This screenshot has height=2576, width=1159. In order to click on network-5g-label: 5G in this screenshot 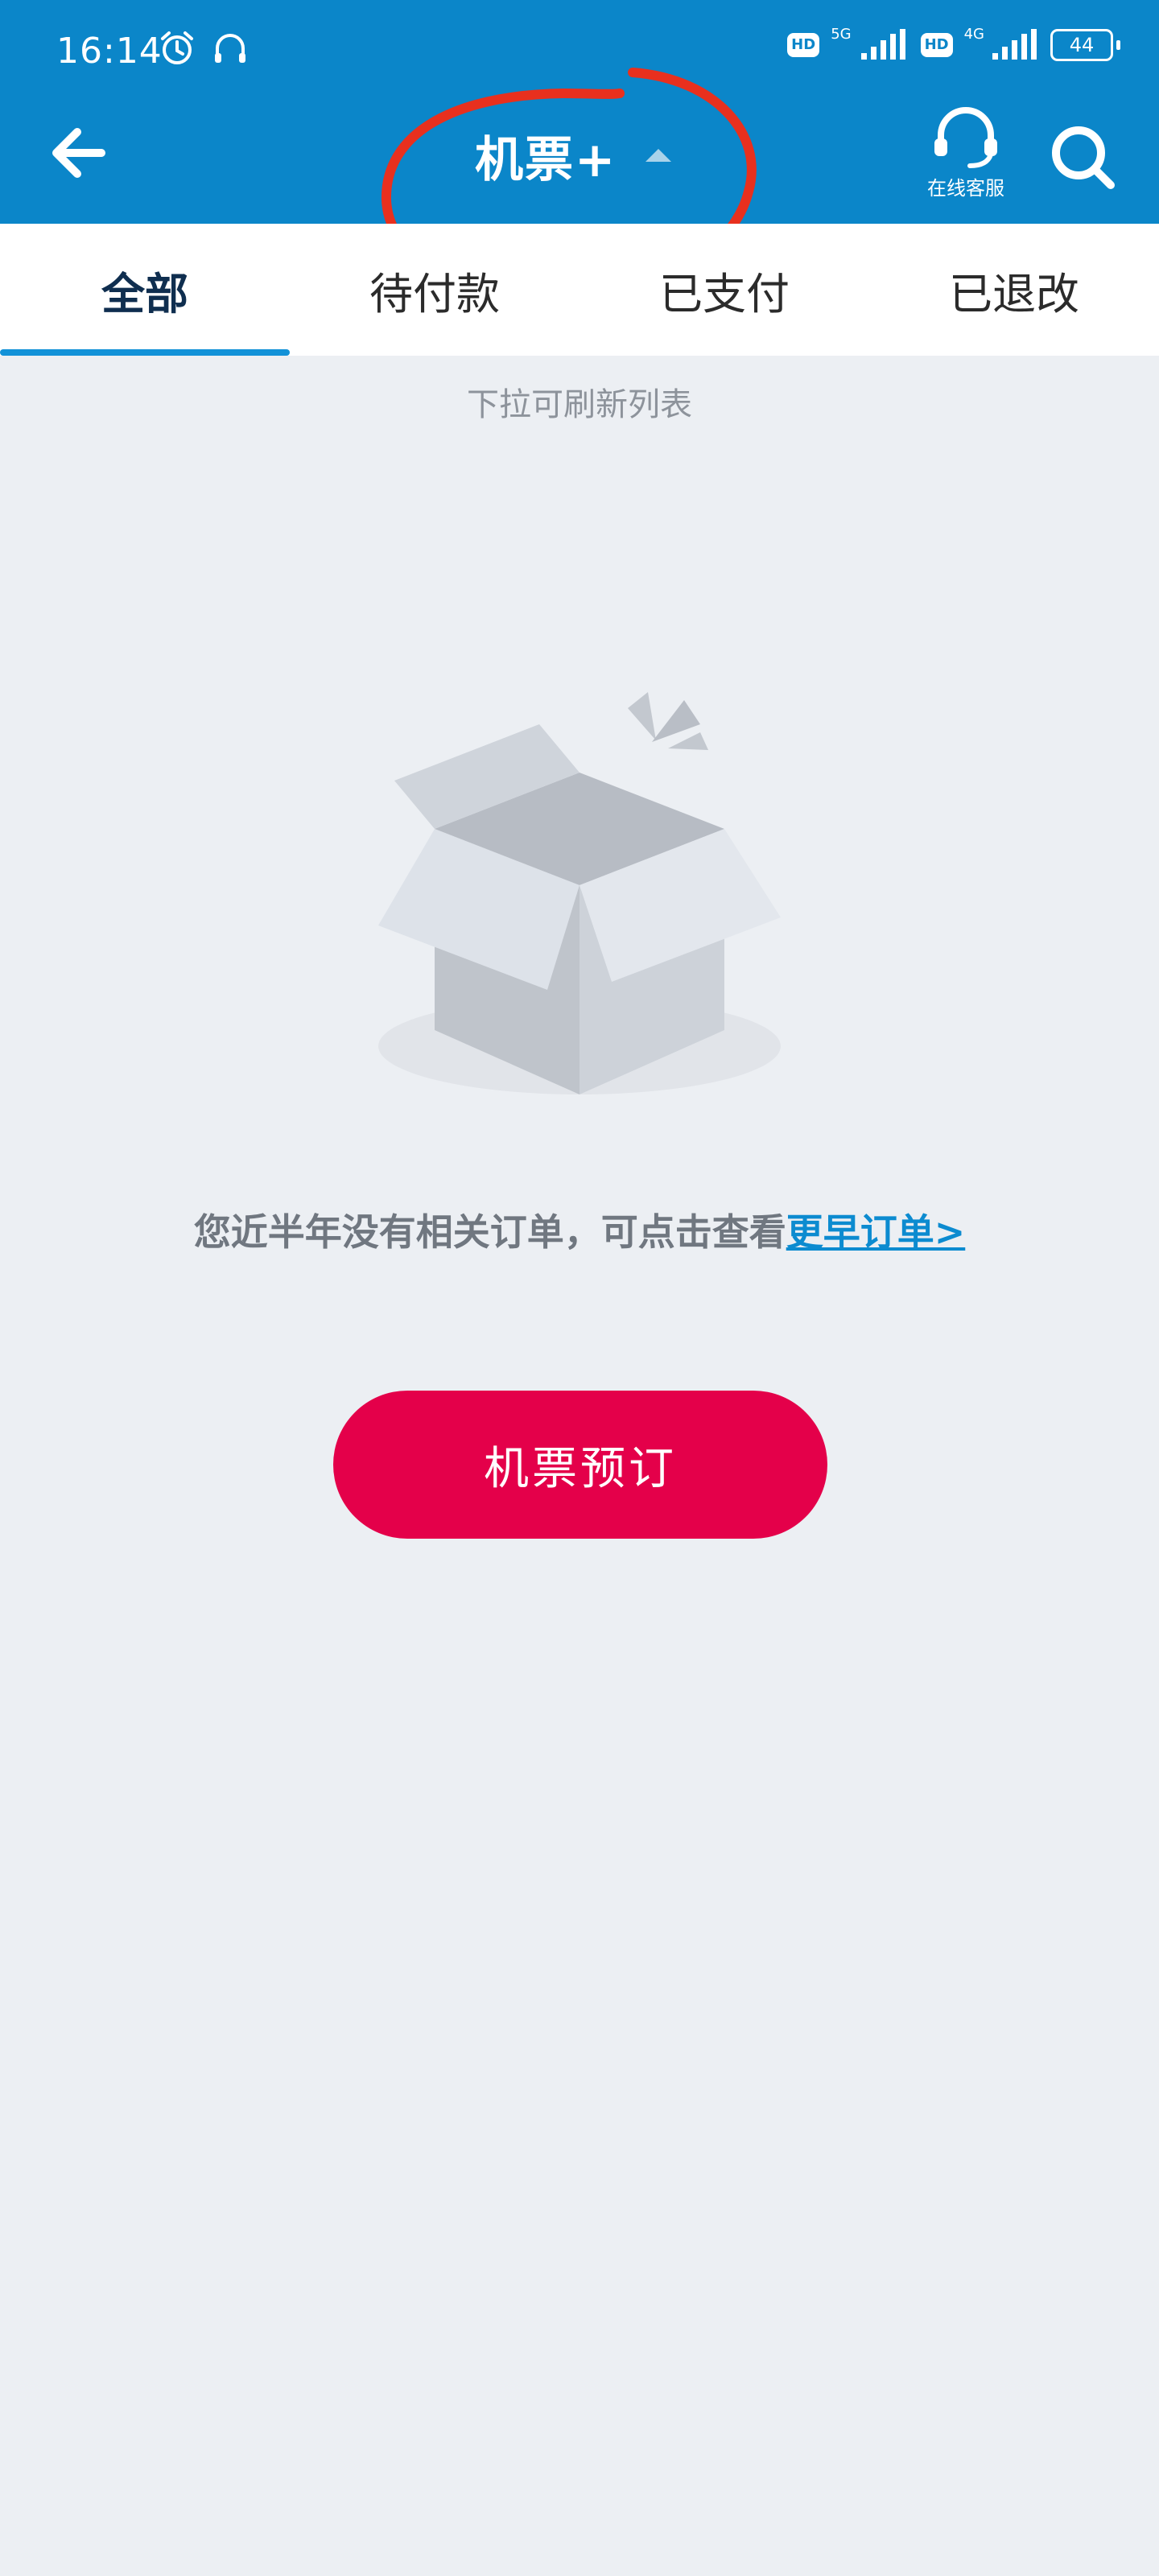, I will do `click(841, 34)`.